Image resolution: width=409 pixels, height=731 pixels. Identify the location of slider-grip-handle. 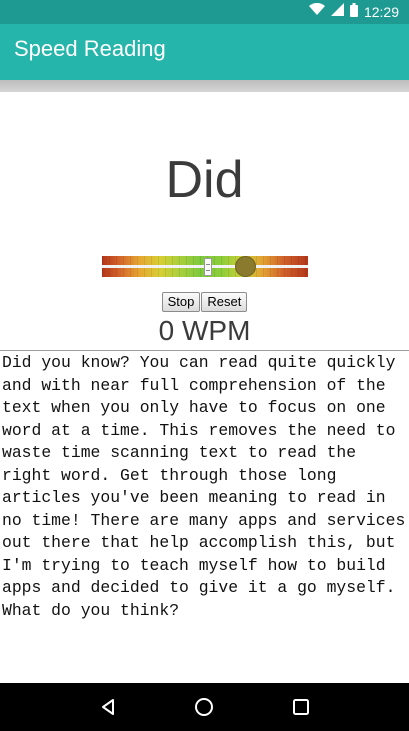
(208, 267).